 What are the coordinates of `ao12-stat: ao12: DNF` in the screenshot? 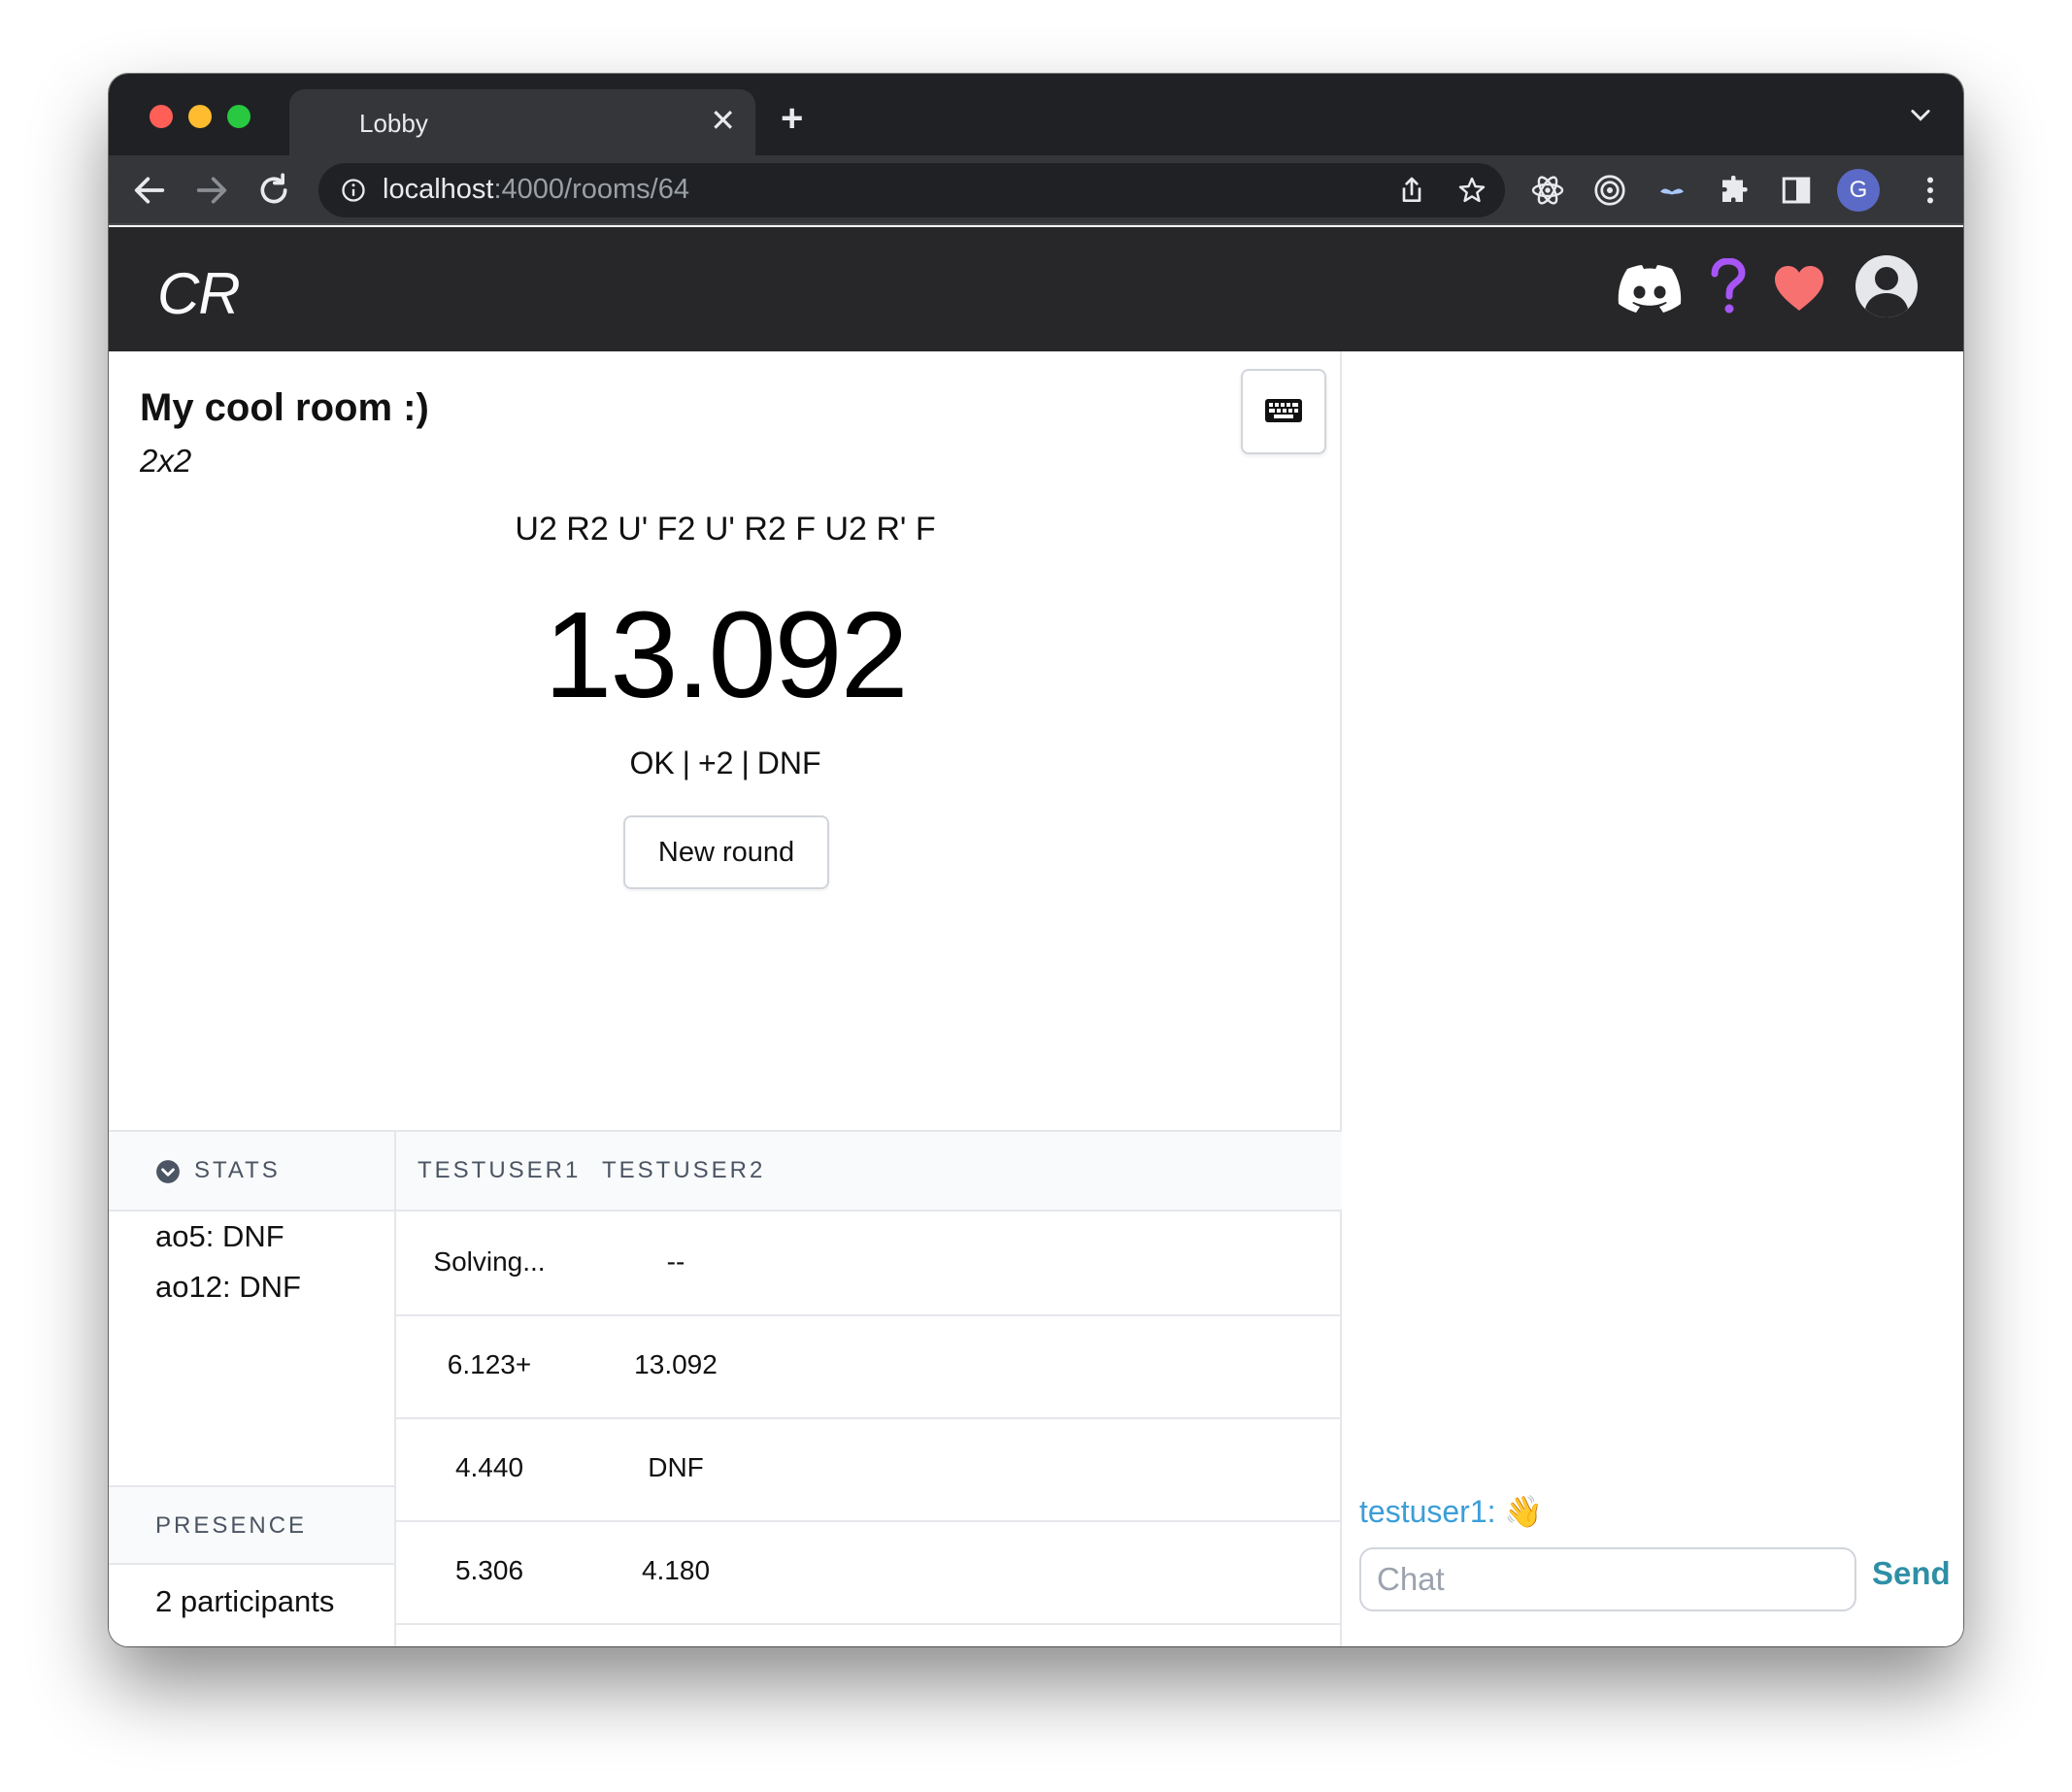 It's located at (228, 1287).